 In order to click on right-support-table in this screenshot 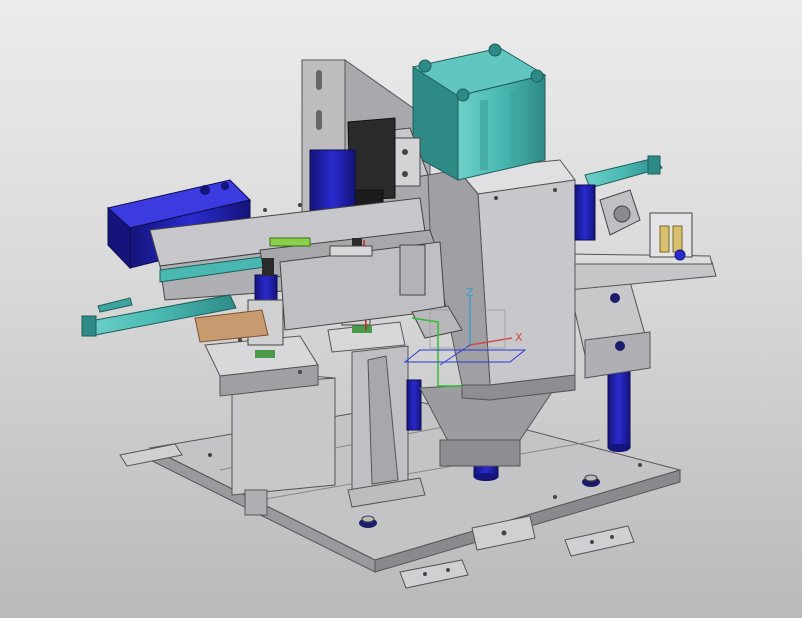, I will do `click(610, 330)`.